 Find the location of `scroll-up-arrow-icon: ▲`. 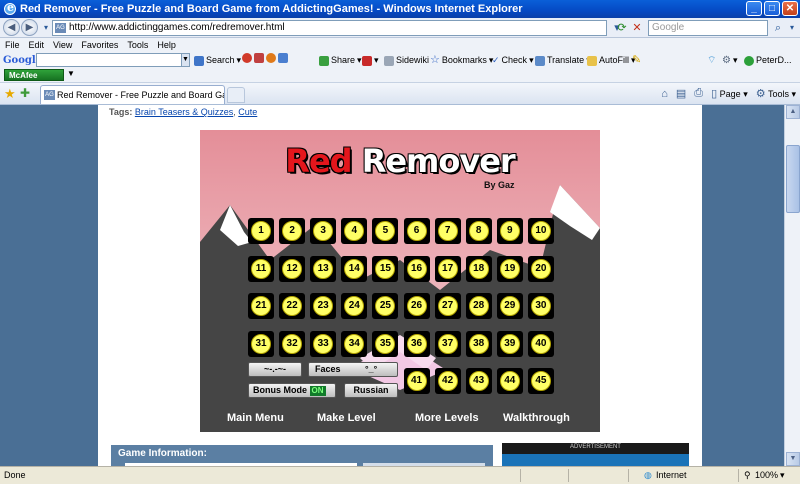

scroll-up-arrow-icon: ▲ is located at coordinates (793, 112).